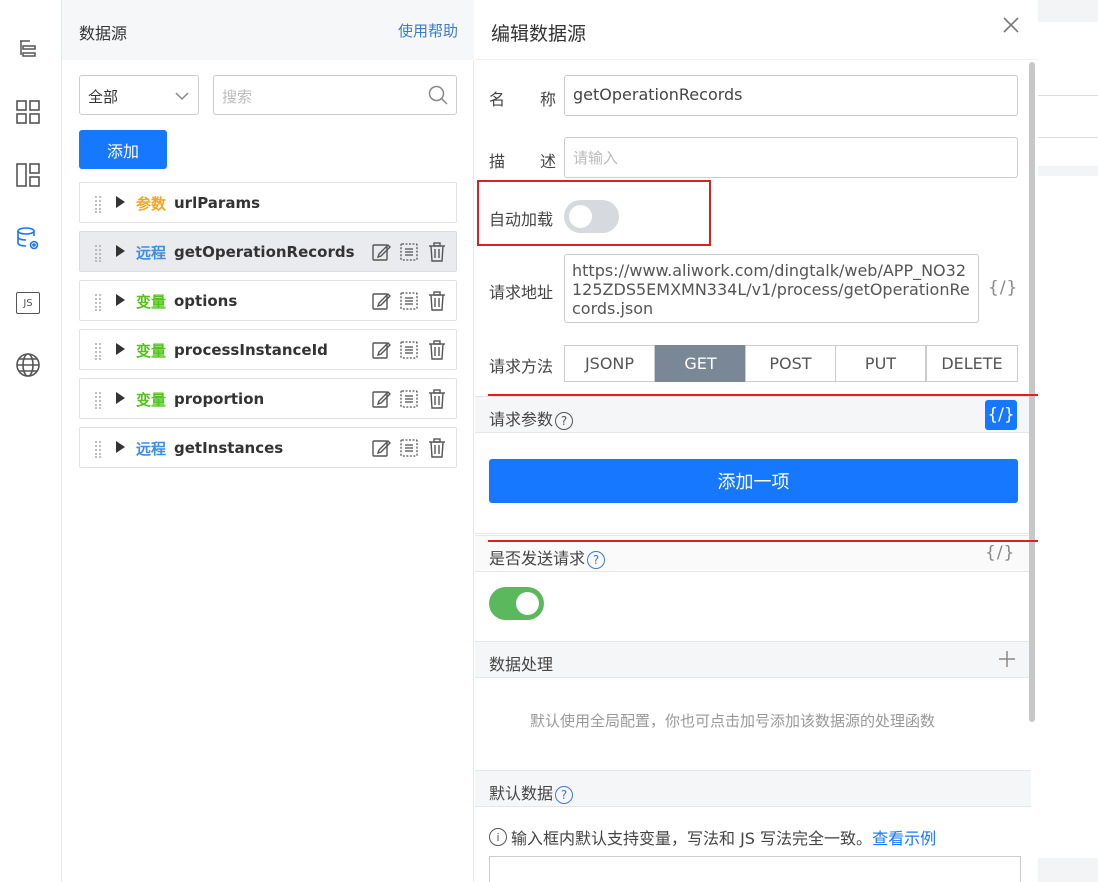 The image size is (1098, 882). Describe the element at coordinates (219, 399) in the screenshot. I see `datasource-name: proportion` at that location.